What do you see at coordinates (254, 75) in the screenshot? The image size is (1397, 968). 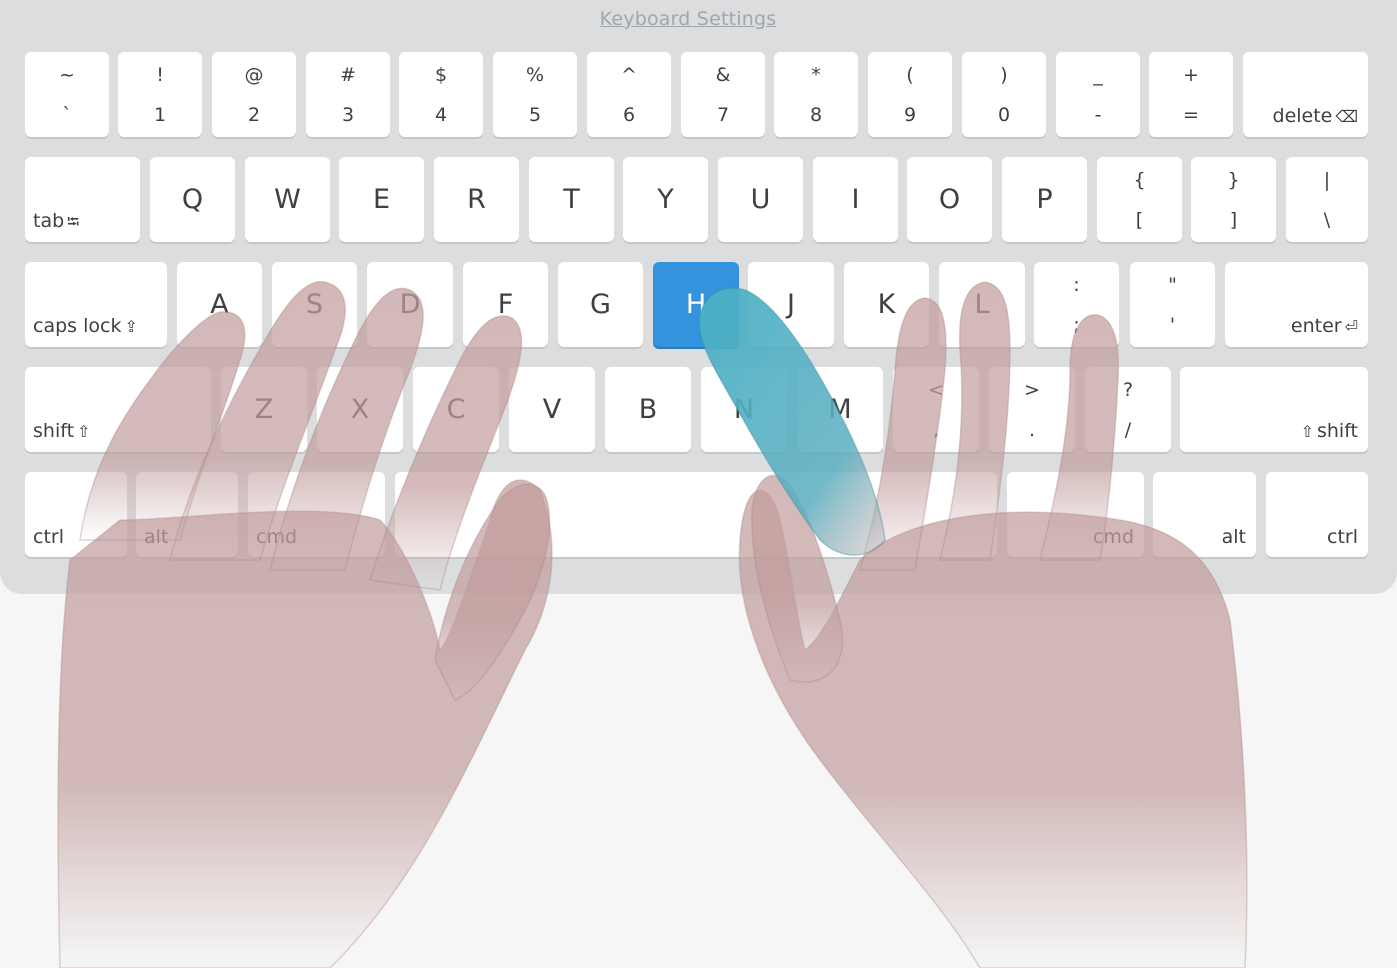 I see `key-2-shift-label: @` at bounding box center [254, 75].